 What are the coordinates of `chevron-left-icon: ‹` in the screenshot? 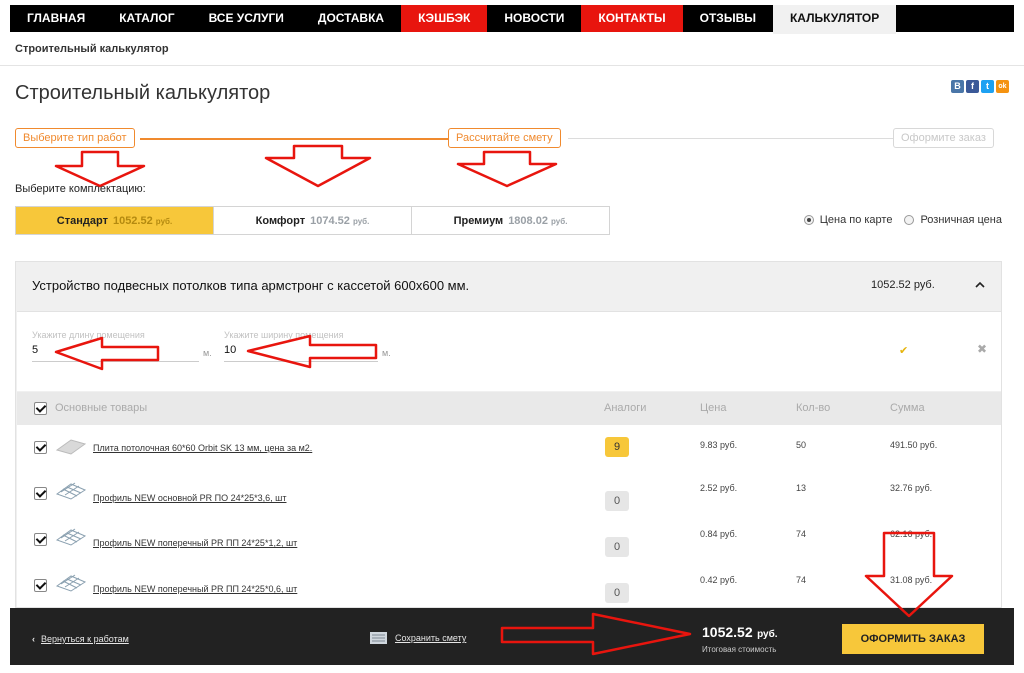 It's located at (33, 639).